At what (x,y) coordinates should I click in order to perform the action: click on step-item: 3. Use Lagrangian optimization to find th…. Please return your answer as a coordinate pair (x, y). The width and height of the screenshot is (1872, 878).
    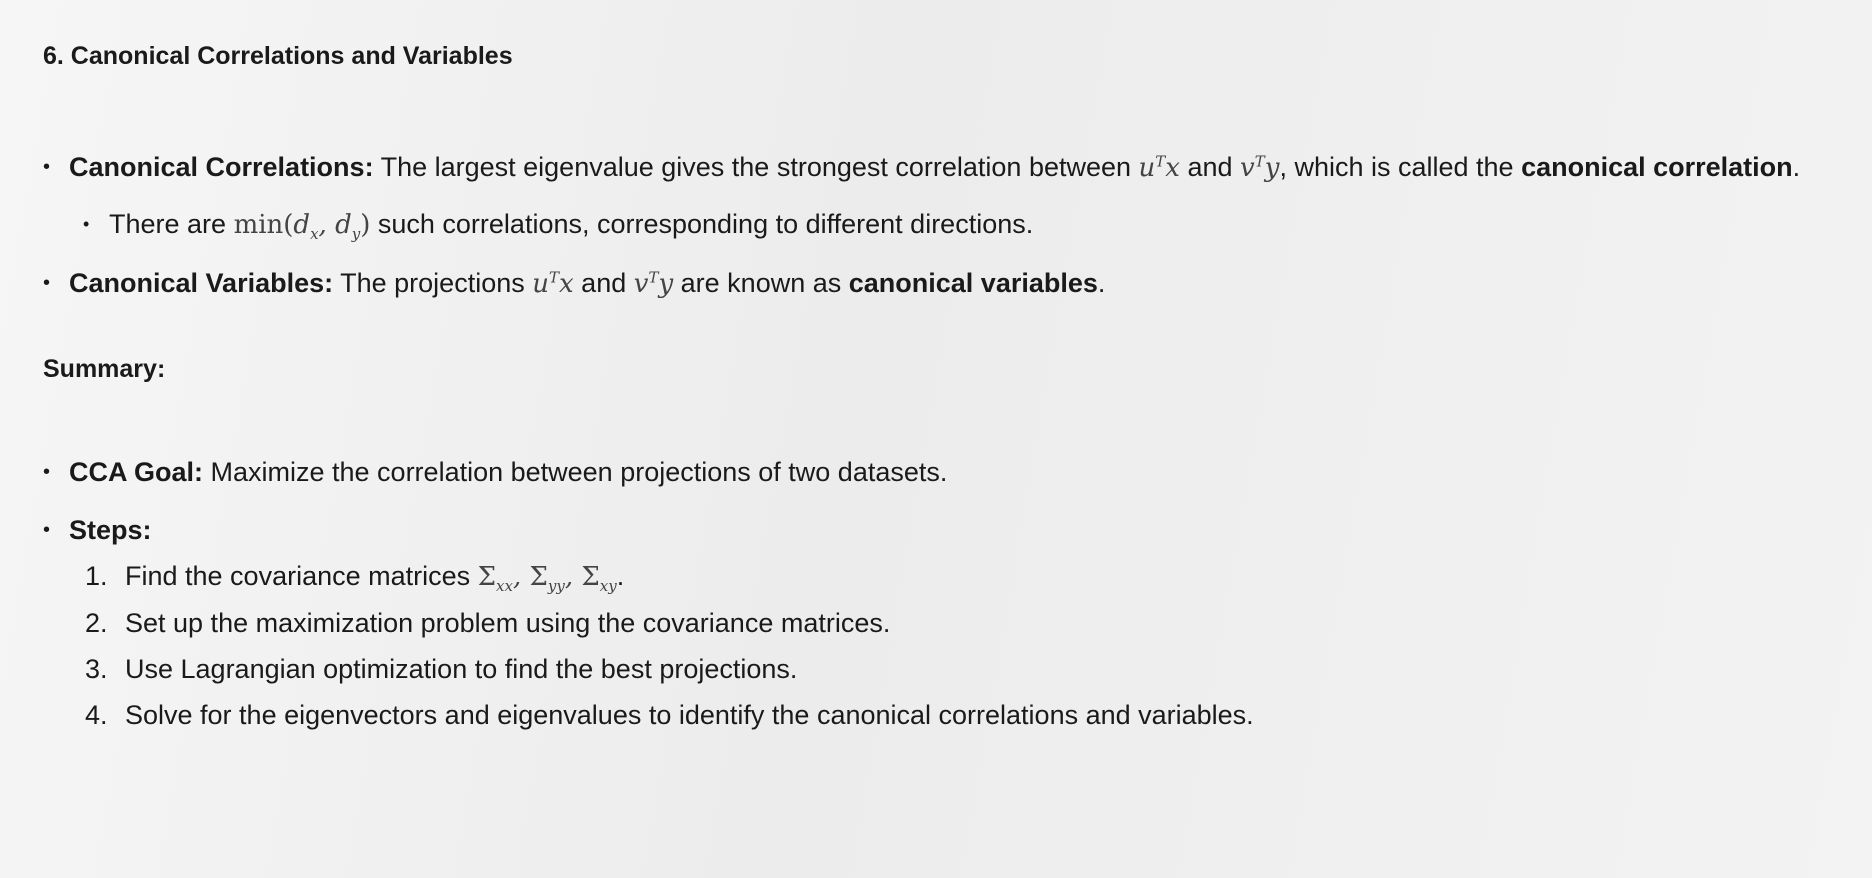
    Looking at the image, I should click on (957, 669).